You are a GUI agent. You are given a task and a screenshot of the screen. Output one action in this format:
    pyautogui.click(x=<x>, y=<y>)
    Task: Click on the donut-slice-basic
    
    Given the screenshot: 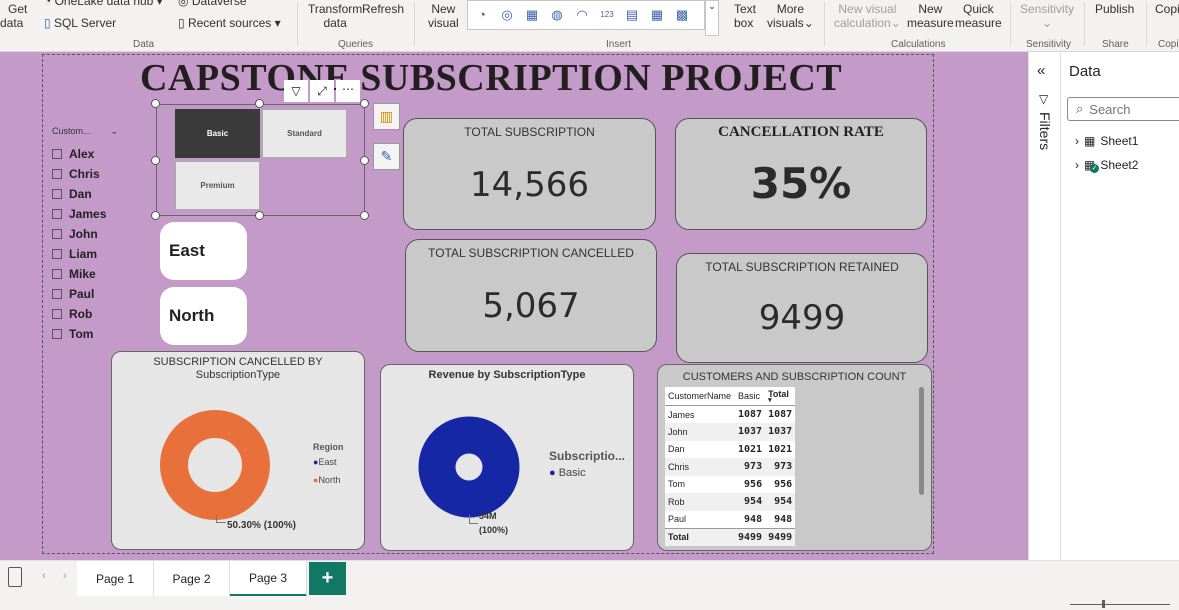 What is the action you would take?
    pyautogui.click(x=469, y=467)
    